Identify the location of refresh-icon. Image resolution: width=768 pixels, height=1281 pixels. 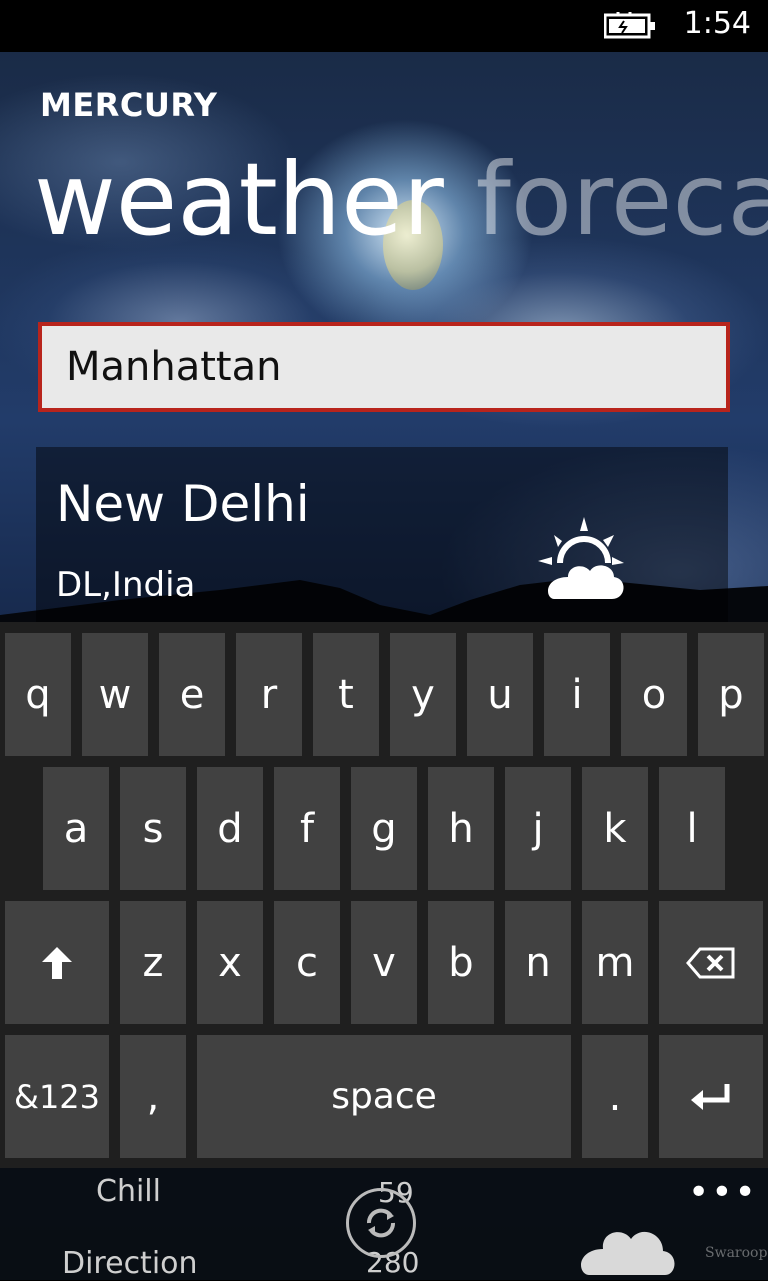
(381, 1223).